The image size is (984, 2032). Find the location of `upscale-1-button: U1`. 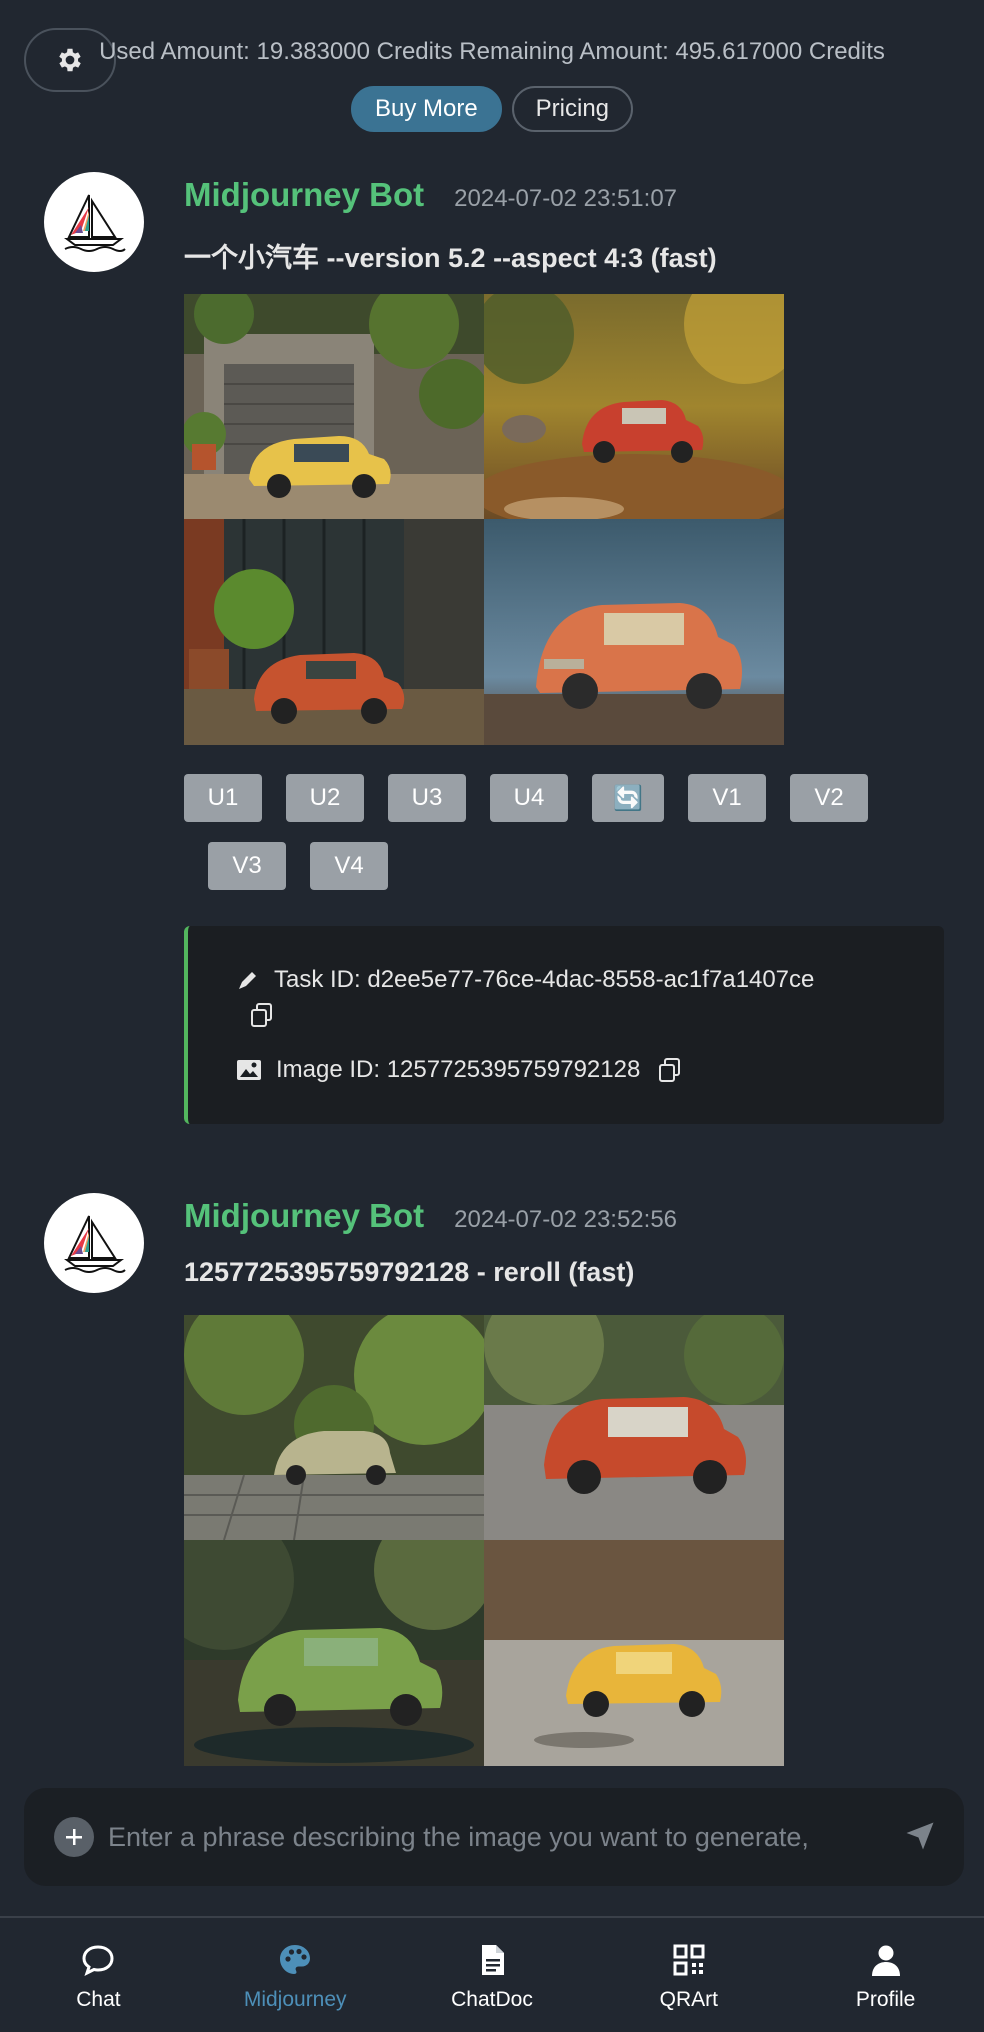

upscale-1-button: U1 is located at coordinates (223, 798).